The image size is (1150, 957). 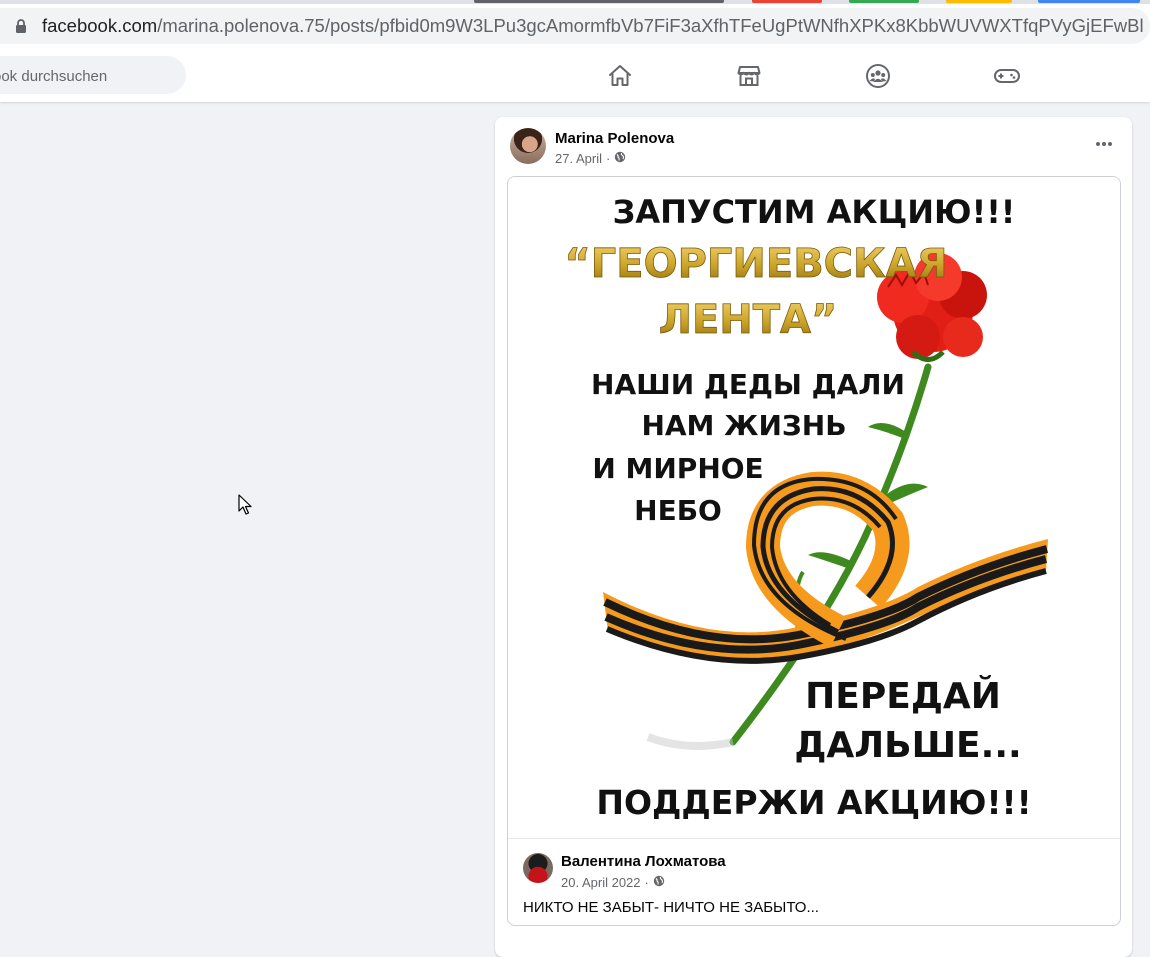 I want to click on poster-line-4: НАШИ ДЕДЫ ДАЛИ, so click(x=748, y=384).